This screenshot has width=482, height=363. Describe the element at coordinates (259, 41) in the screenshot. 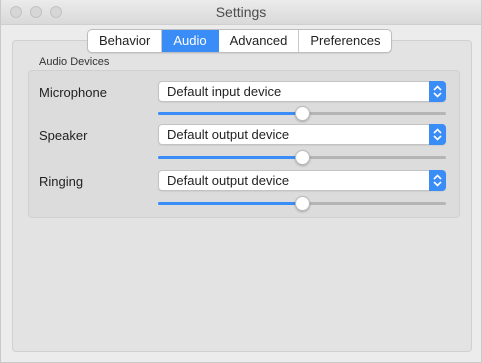

I see `tab-advanced: Advanced` at that location.